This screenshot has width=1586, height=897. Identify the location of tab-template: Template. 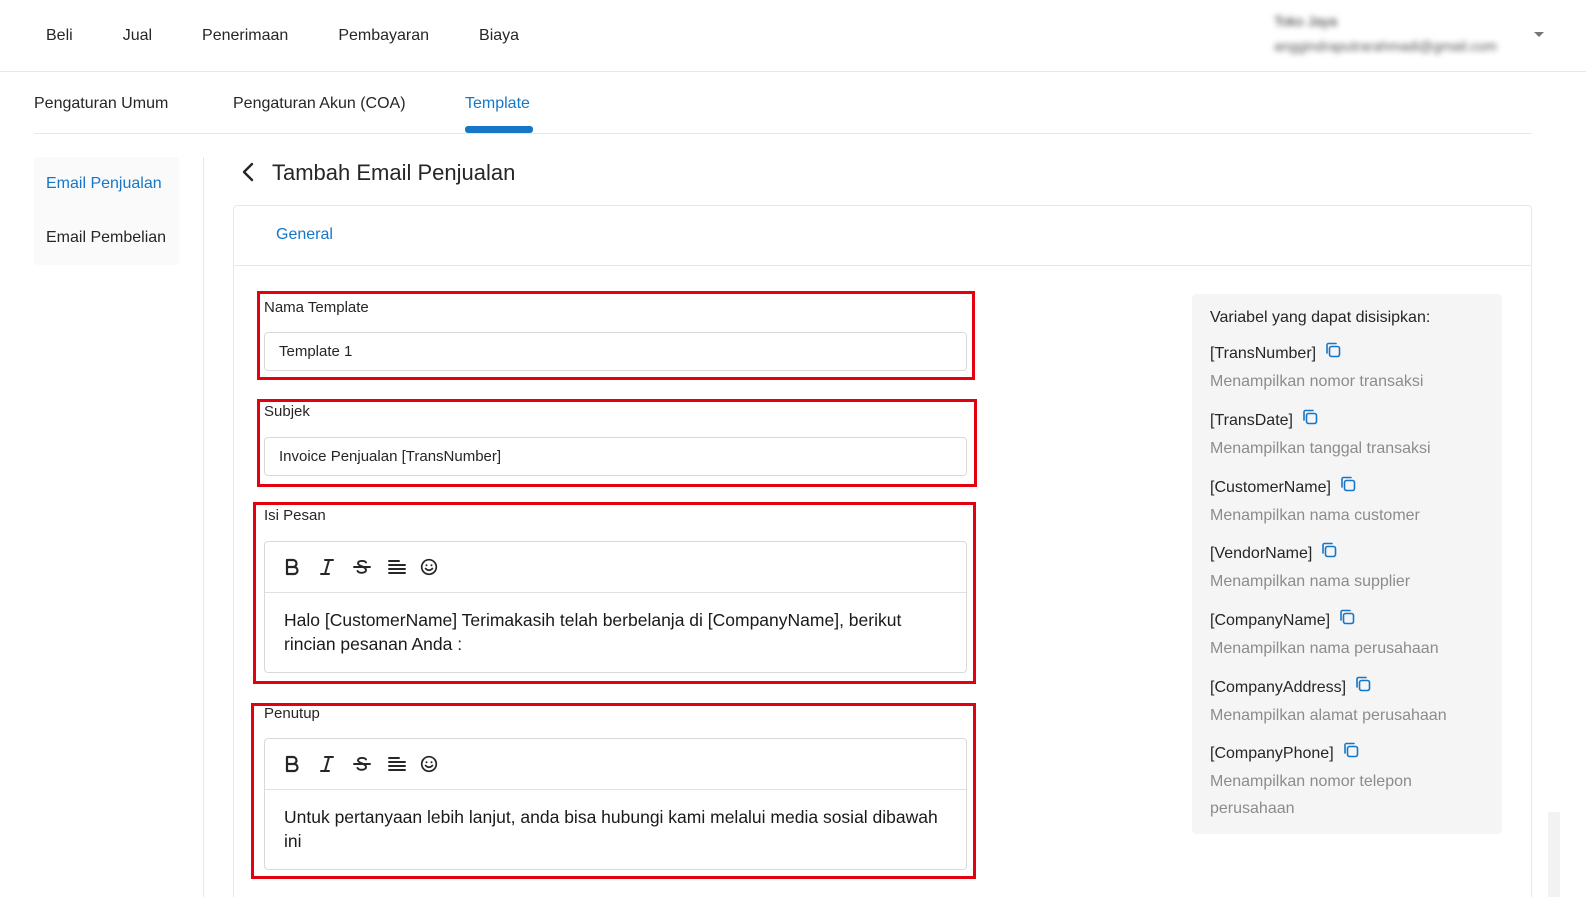
(497, 104).